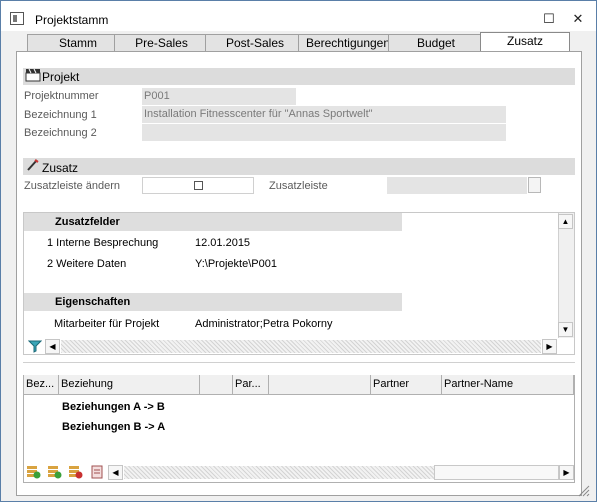  I want to click on column-header-partner: Partner, so click(406, 385).